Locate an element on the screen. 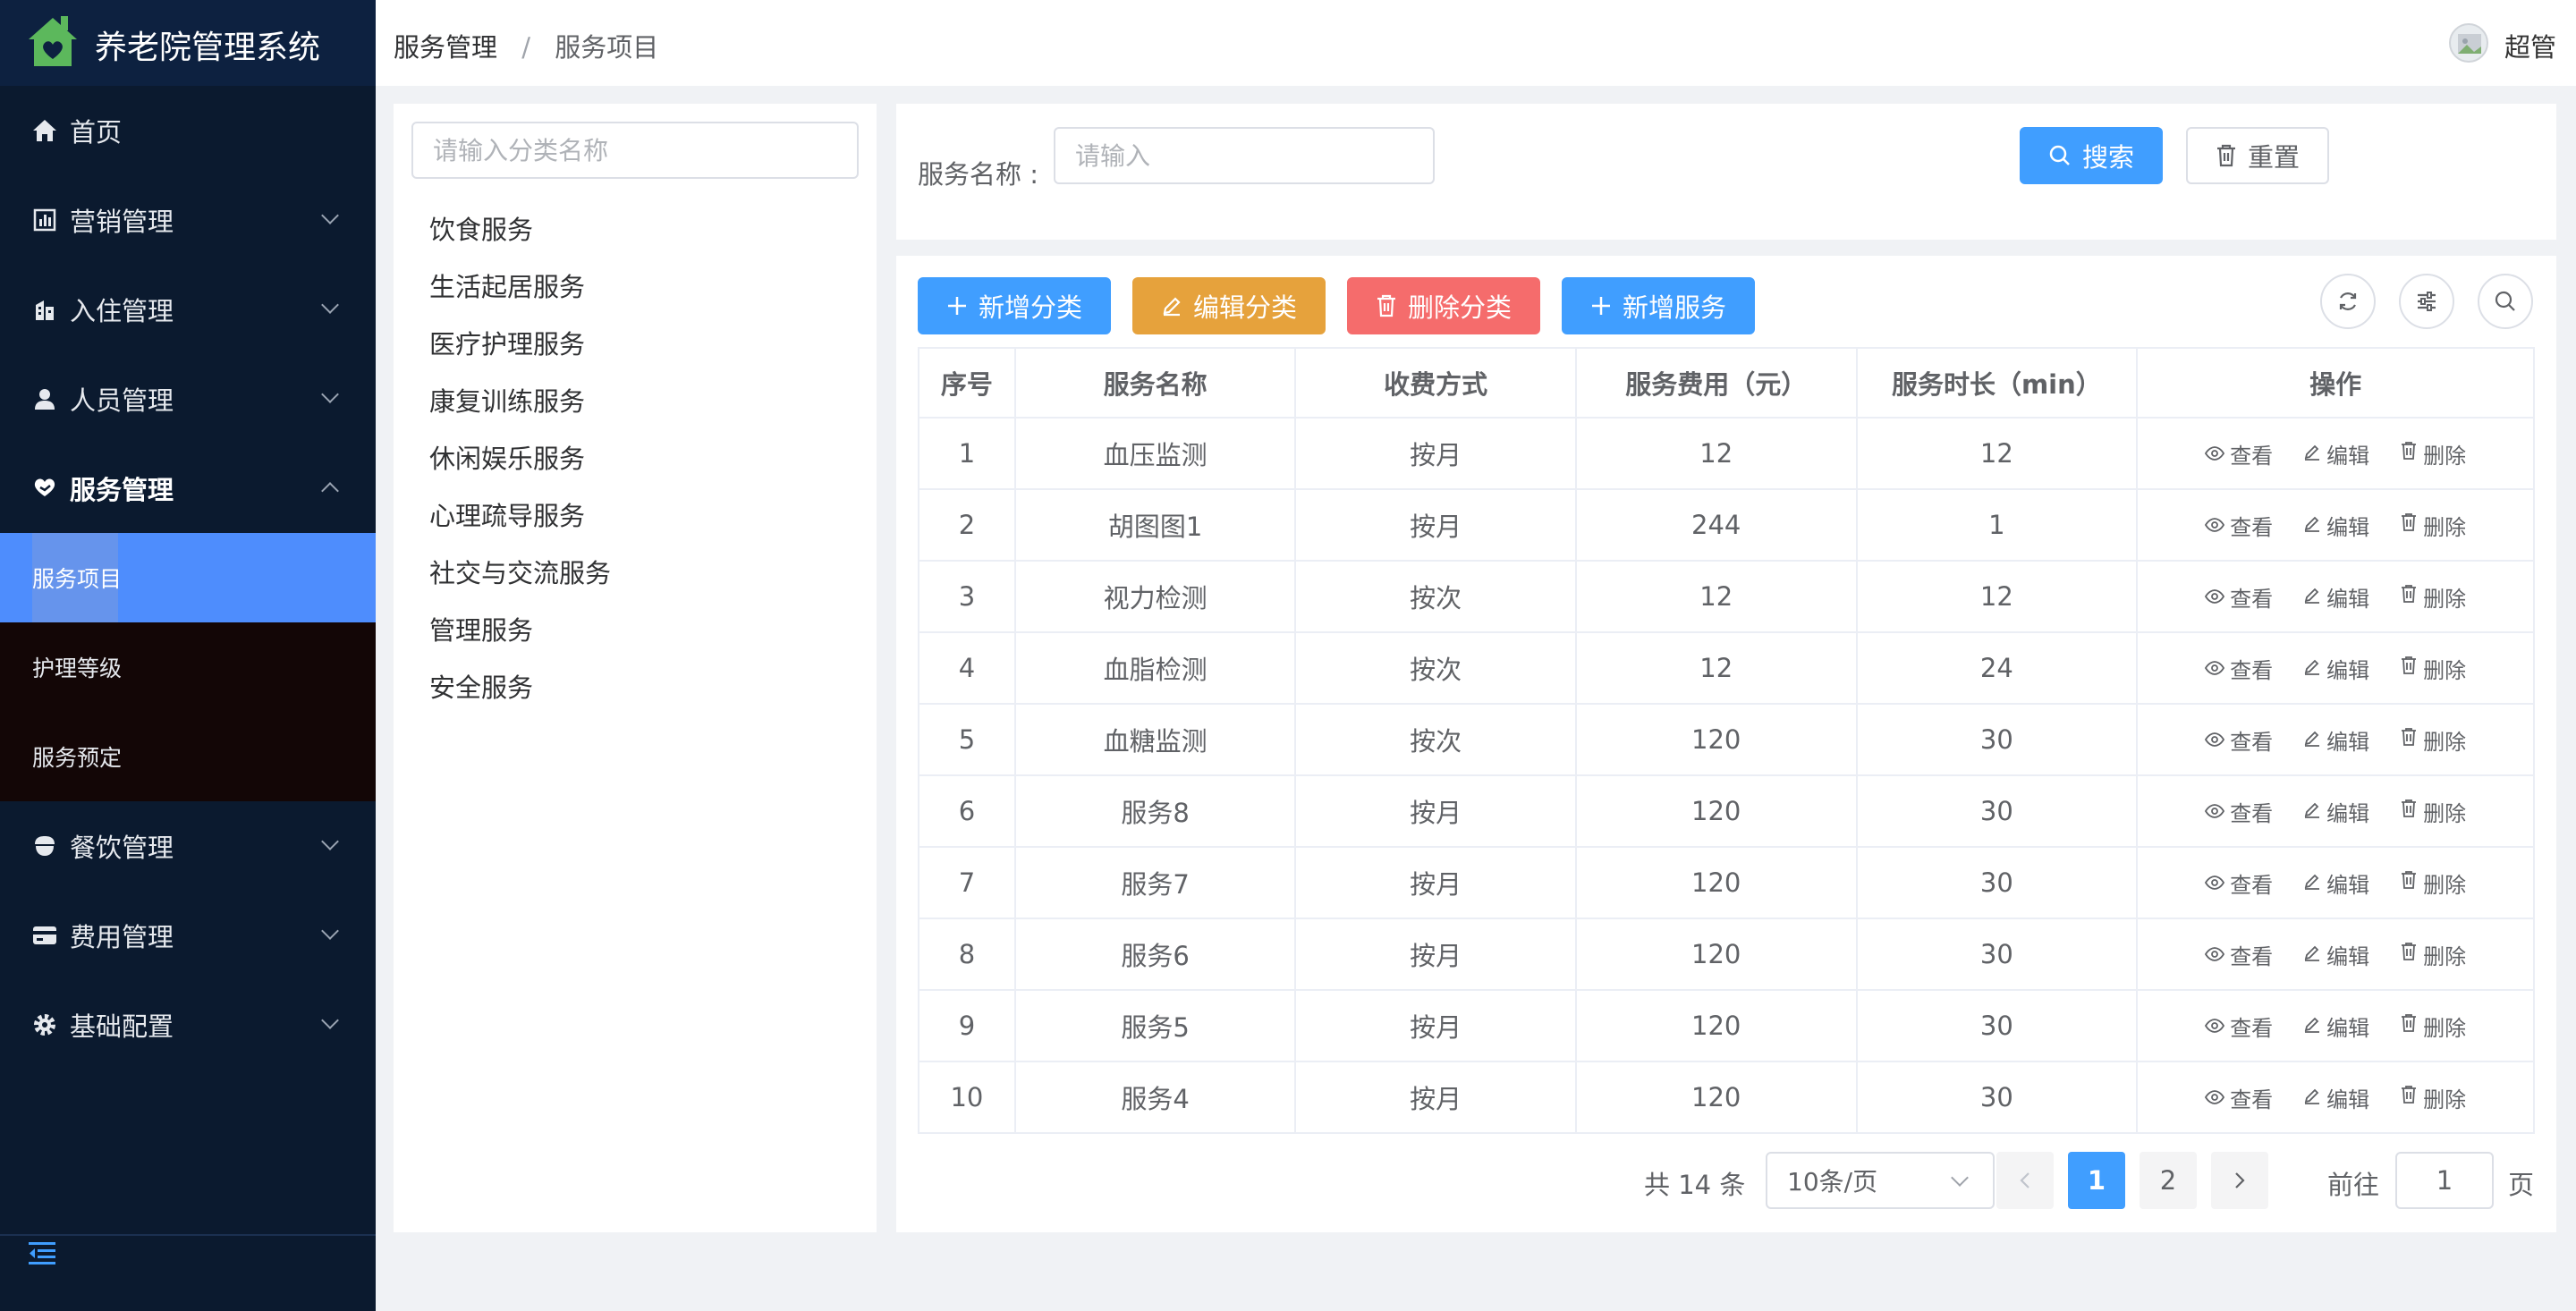 The width and height of the screenshot is (2576, 1311). view-label: 查看 is located at coordinates (2252, 813).